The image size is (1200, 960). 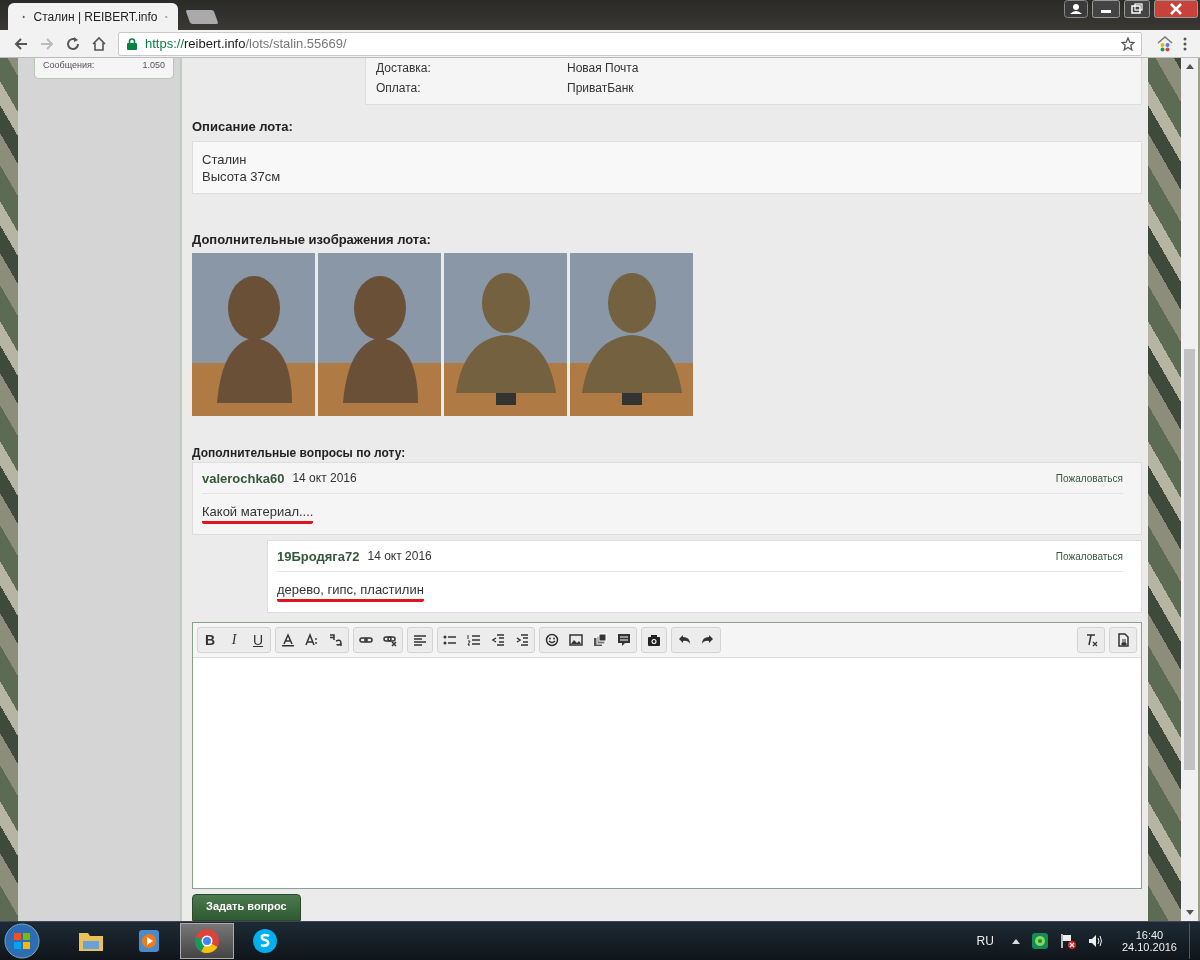 What do you see at coordinates (246, 907) in the screenshot?
I see `submit-button: Задать вопрос` at bounding box center [246, 907].